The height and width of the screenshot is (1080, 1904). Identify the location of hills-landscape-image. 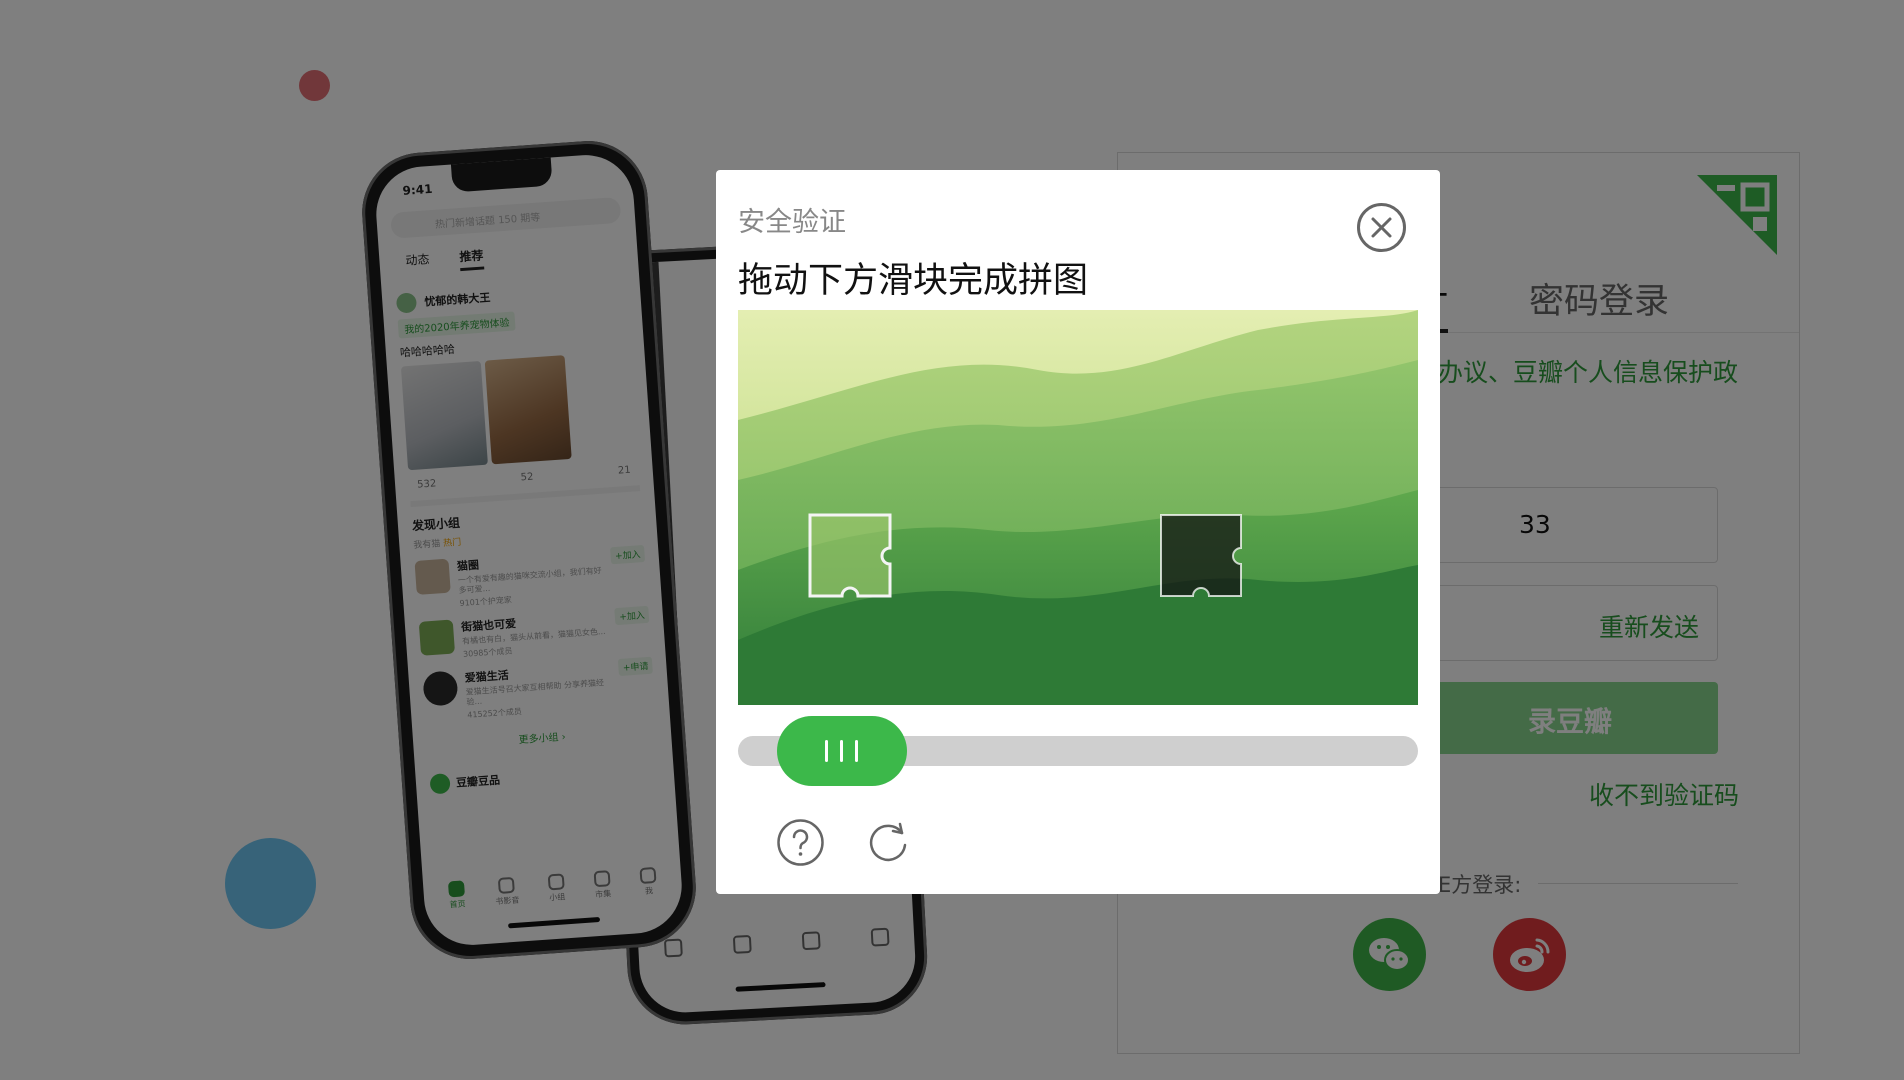
(1078, 507).